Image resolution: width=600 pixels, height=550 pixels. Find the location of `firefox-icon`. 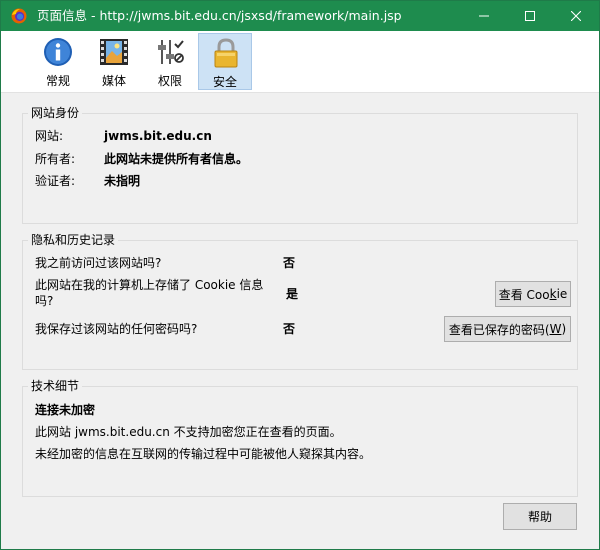

firefox-icon is located at coordinates (19, 16).